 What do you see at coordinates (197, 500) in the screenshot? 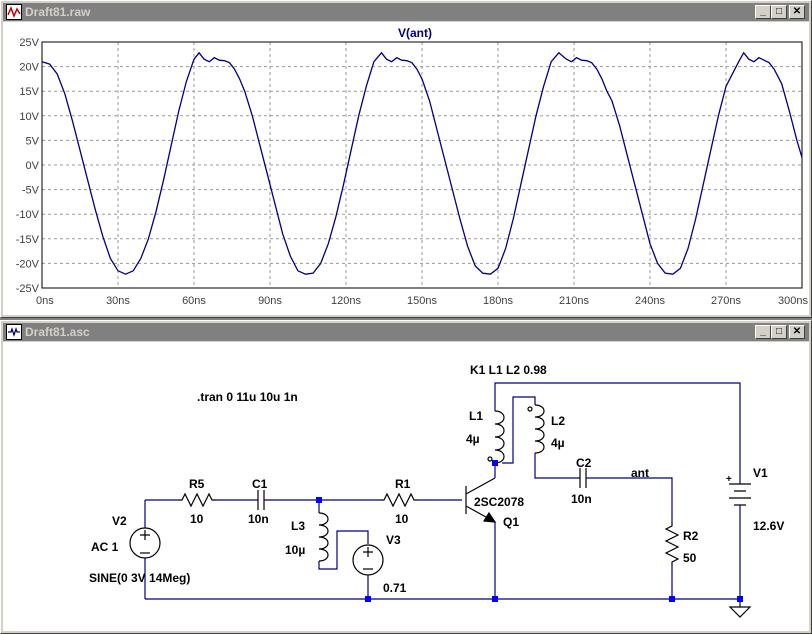
I see `r5-resistor-symbol` at bounding box center [197, 500].